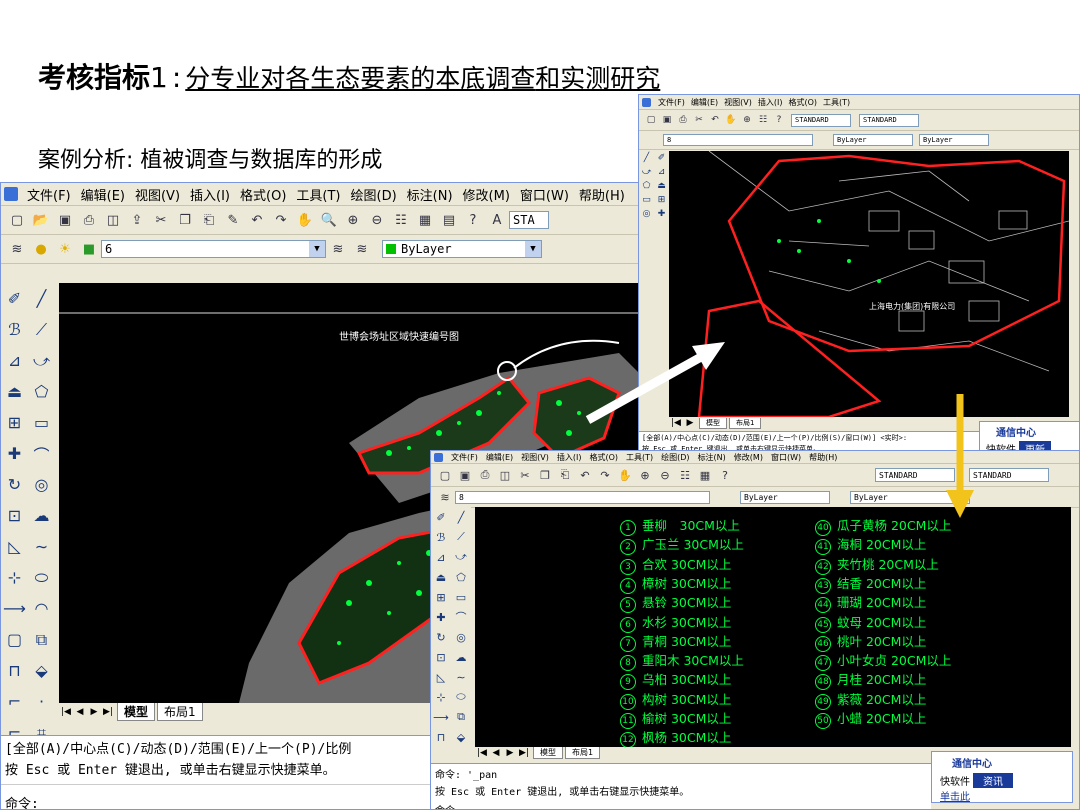  Describe the element at coordinates (445, 497) in the screenshot. I see `layer-manager-icon: ≋` at that location.